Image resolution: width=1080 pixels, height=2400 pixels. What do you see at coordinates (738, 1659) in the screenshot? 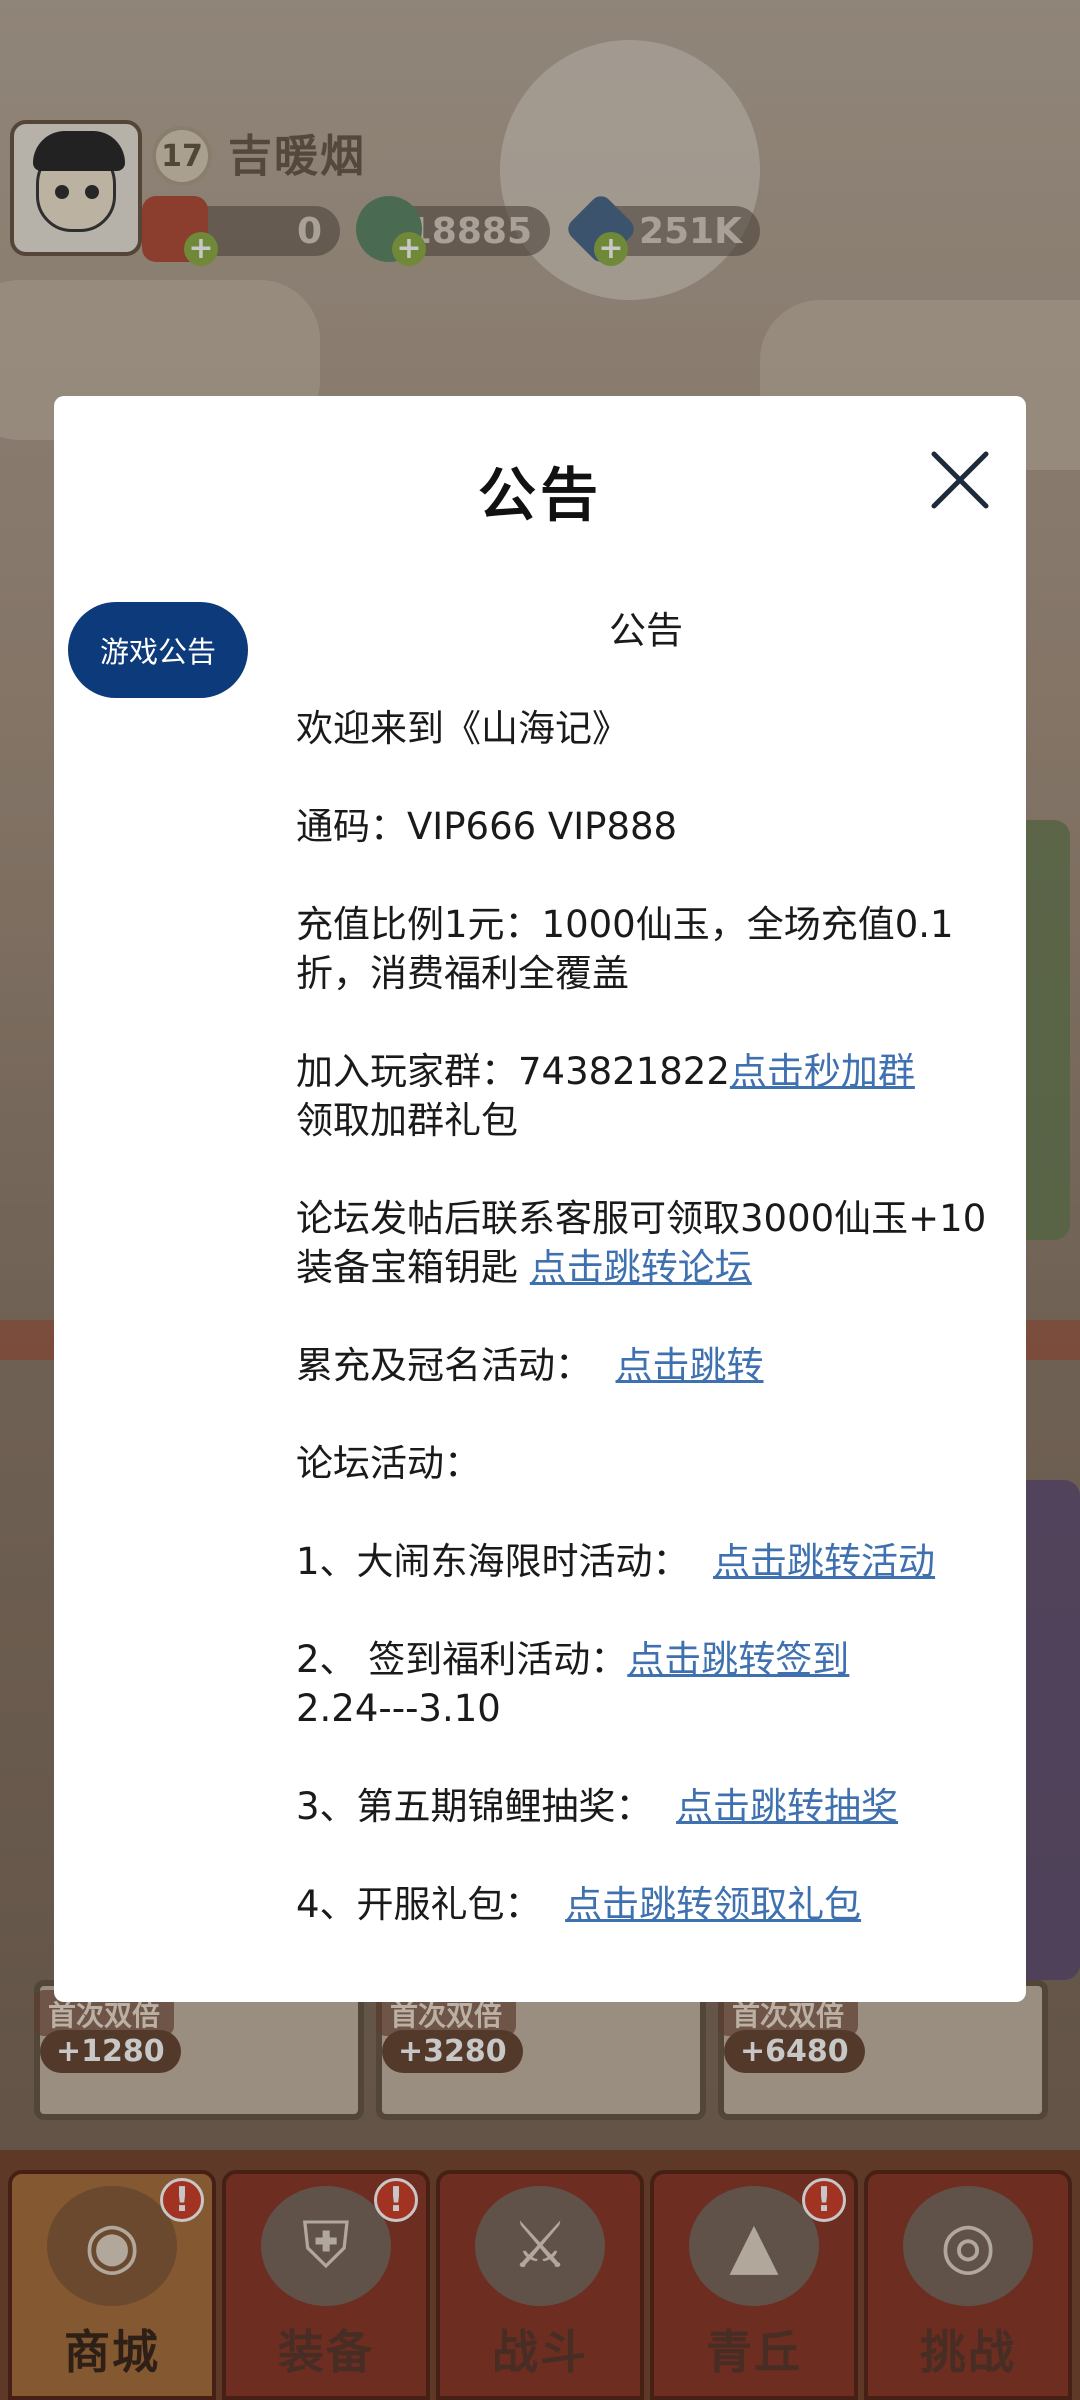
I see `event2-link: 点击跳转签到` at bounding box center [738, 1659].